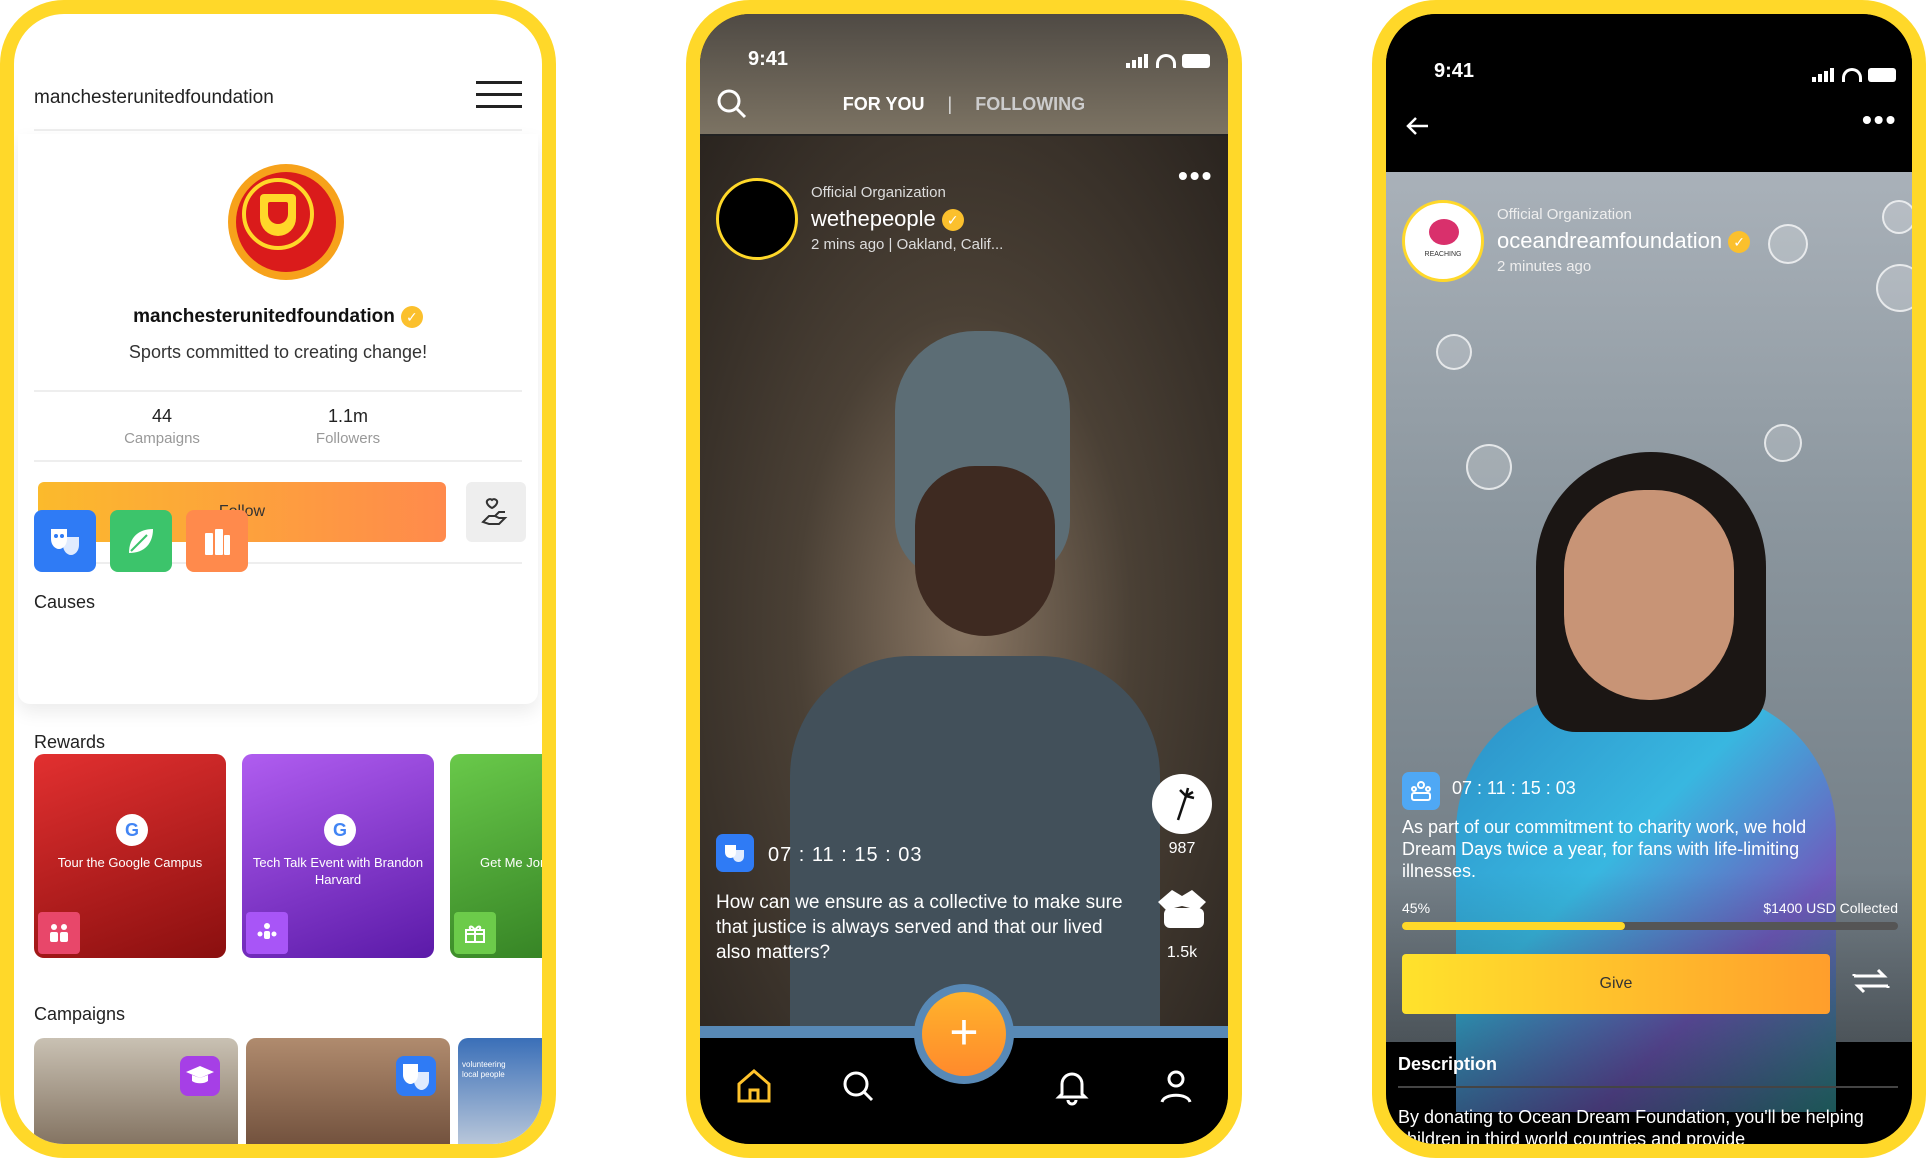 The image size is (1926, 1158). What do you see at coordinates (154, 97) in the screenshot?
I see `profile-handle: manchesterunitedfoundation` at bounding box center [154, 97].